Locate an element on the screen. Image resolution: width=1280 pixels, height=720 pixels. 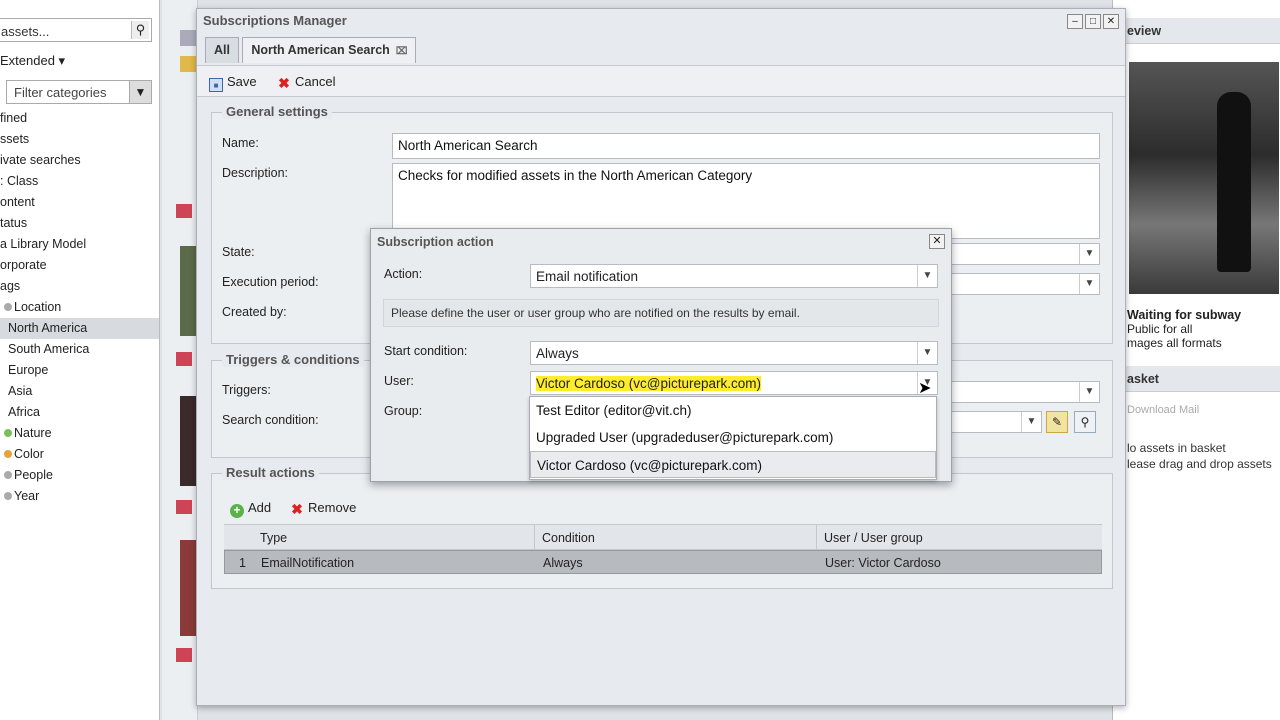
preview-image is located at coordinates (1204, 178).